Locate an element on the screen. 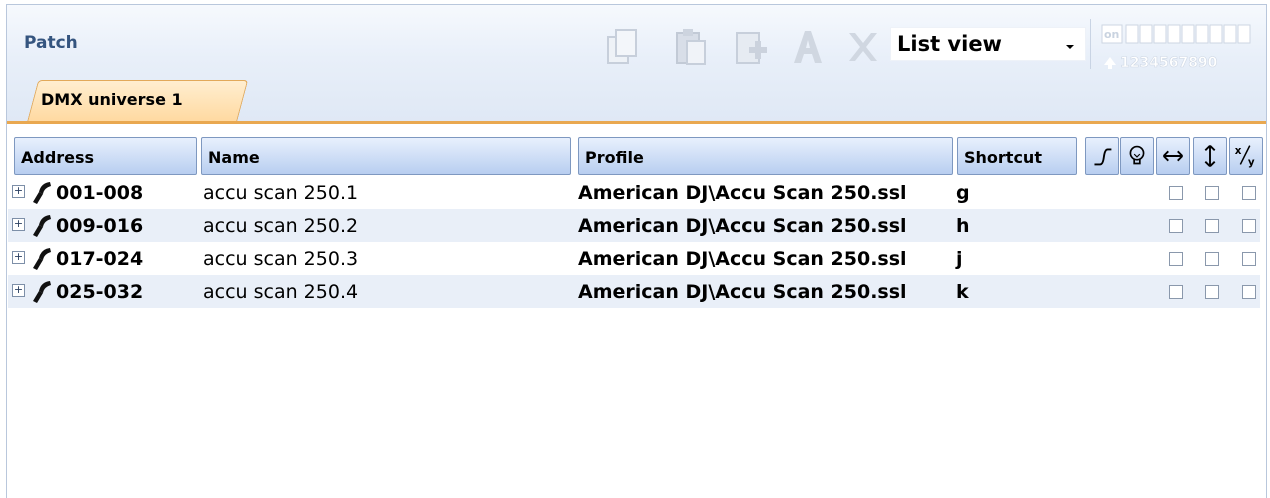 Image resolution: width=1270 pixels, height=498 pixels. toolbar-divider is located at coordinates (1090, 44).